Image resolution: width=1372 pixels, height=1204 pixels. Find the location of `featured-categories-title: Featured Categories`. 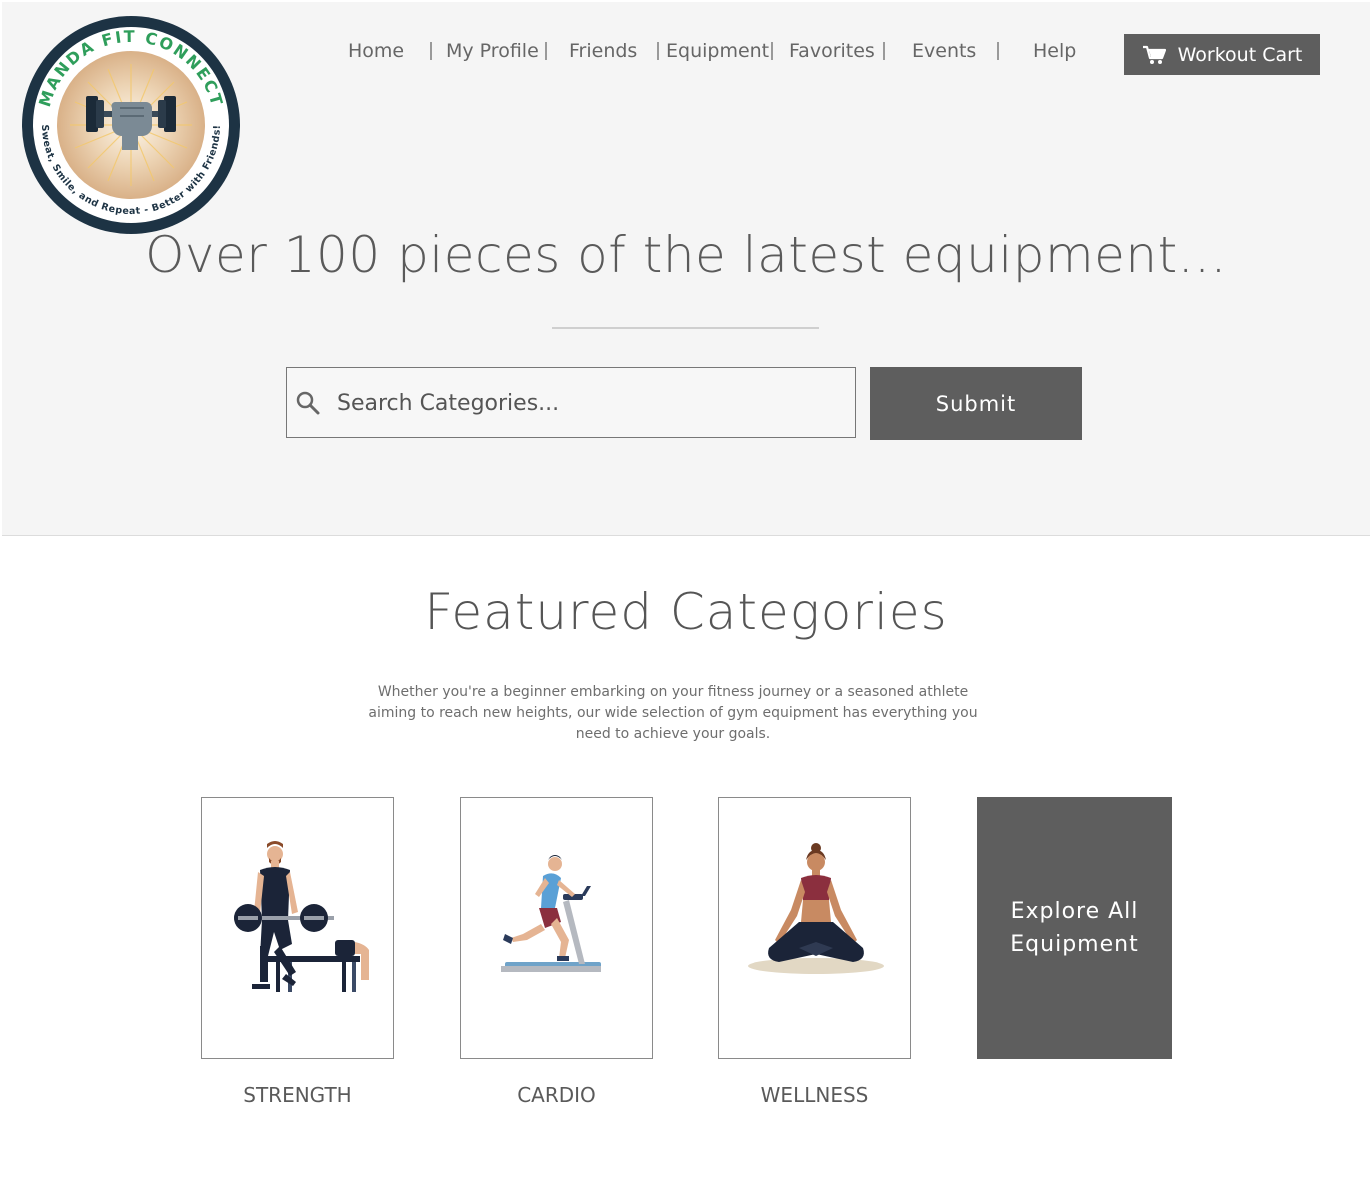

featured-categories-title: Featured Categories is located at coordinates (686, 612).